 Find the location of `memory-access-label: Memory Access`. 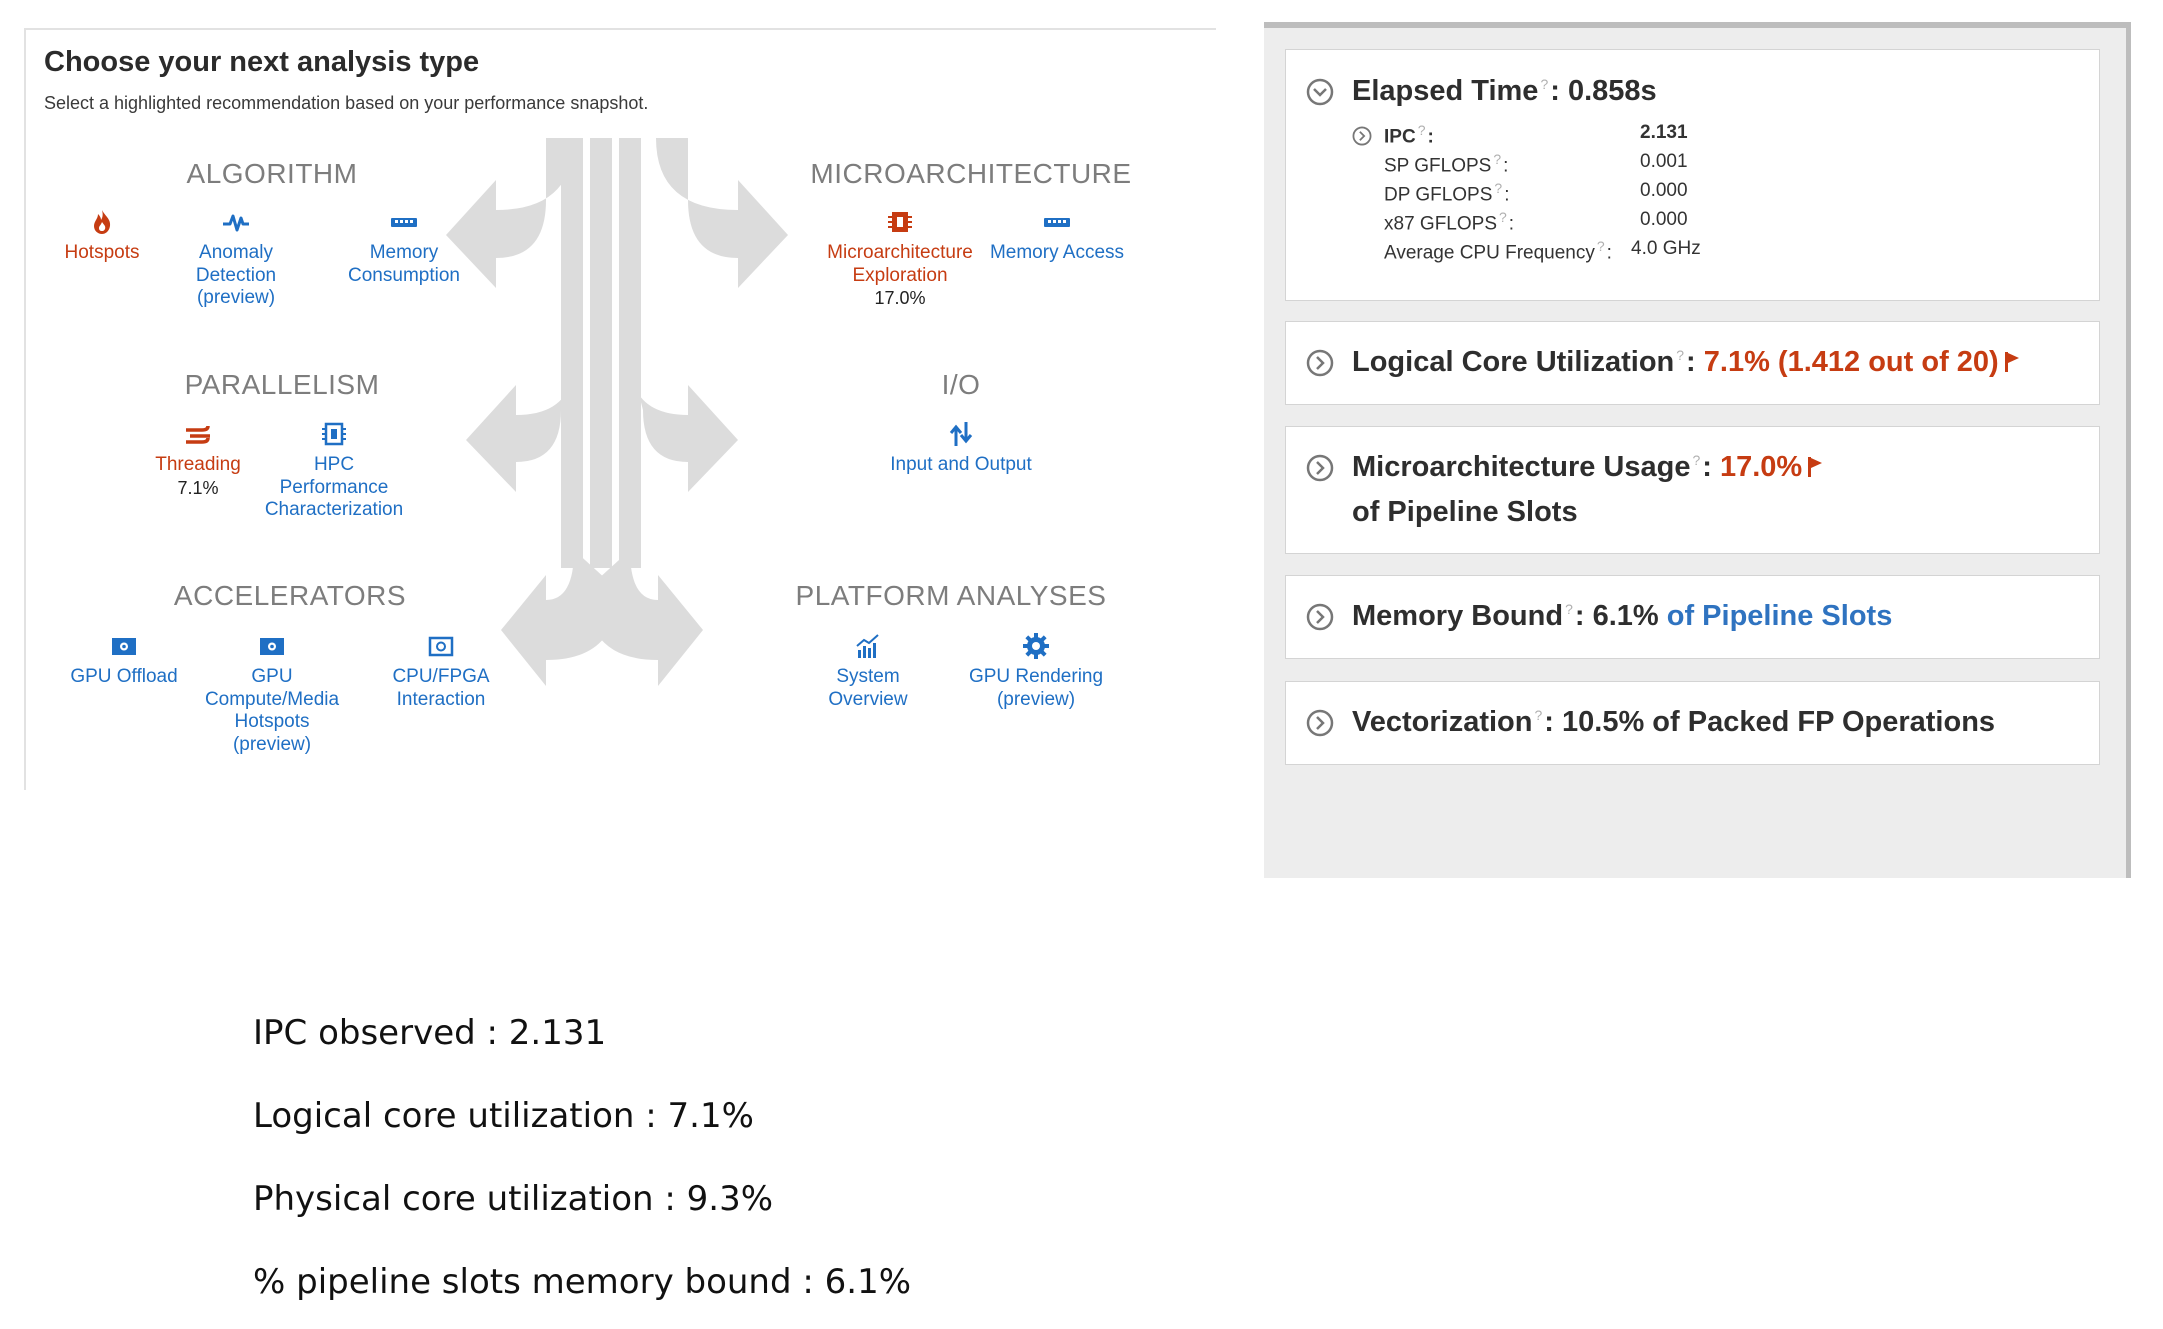

memory-access-label: Memory Access is located at coordinates (1057, 252).